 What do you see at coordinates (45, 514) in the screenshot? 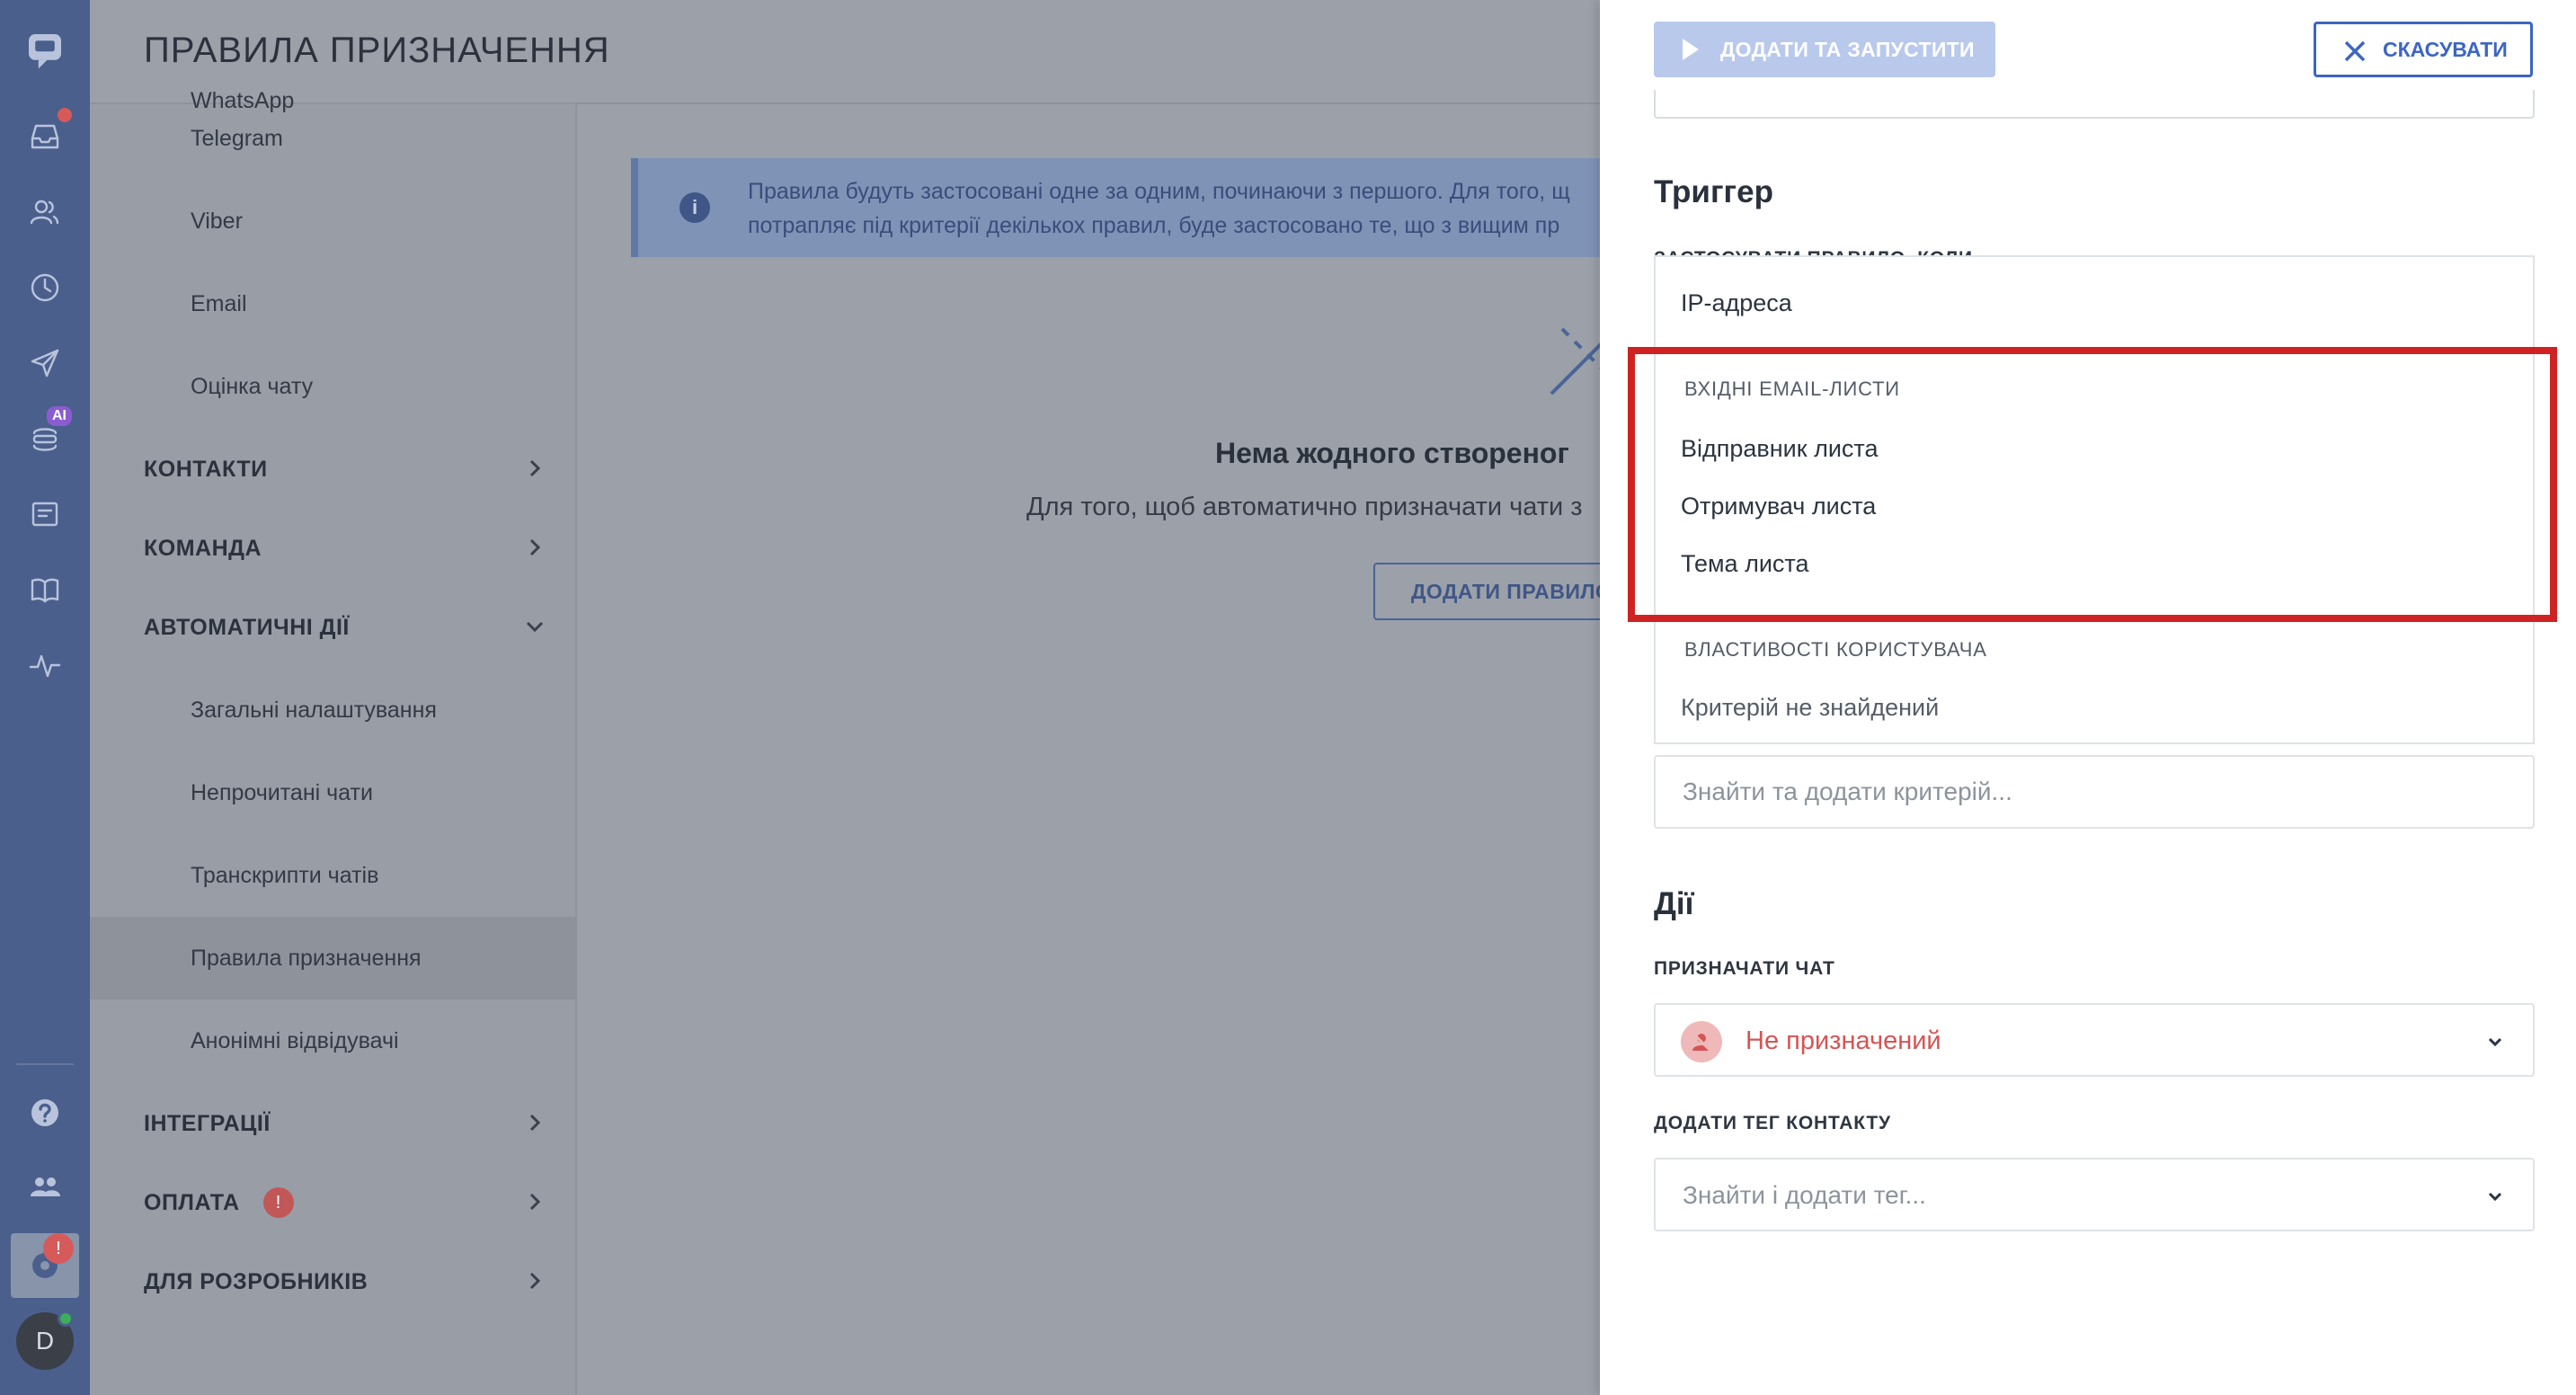
I see `widget-icon` at bounding box center [45, 514].